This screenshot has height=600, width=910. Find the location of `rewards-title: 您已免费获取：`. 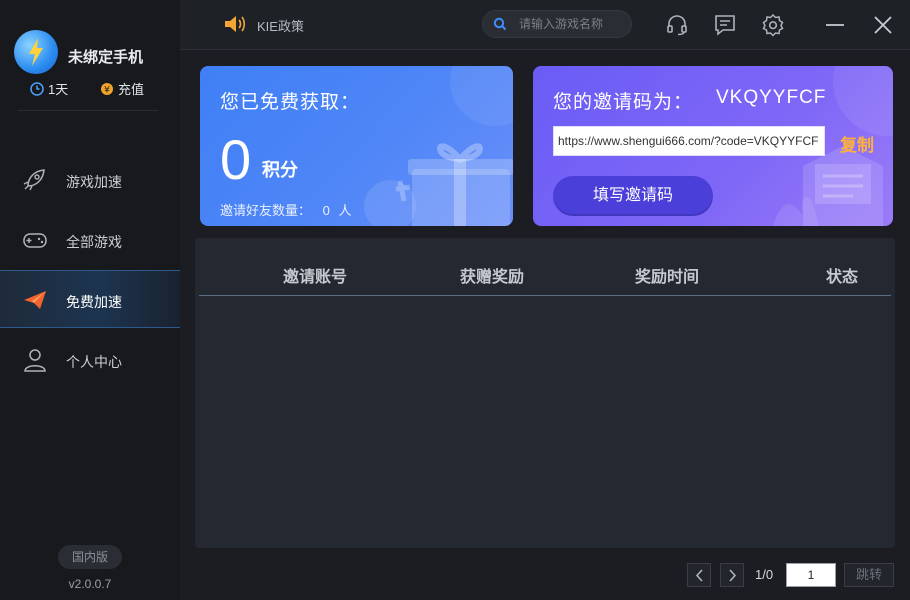

rewards-title: 您已免费获取： is located at coordinates (290, 102).